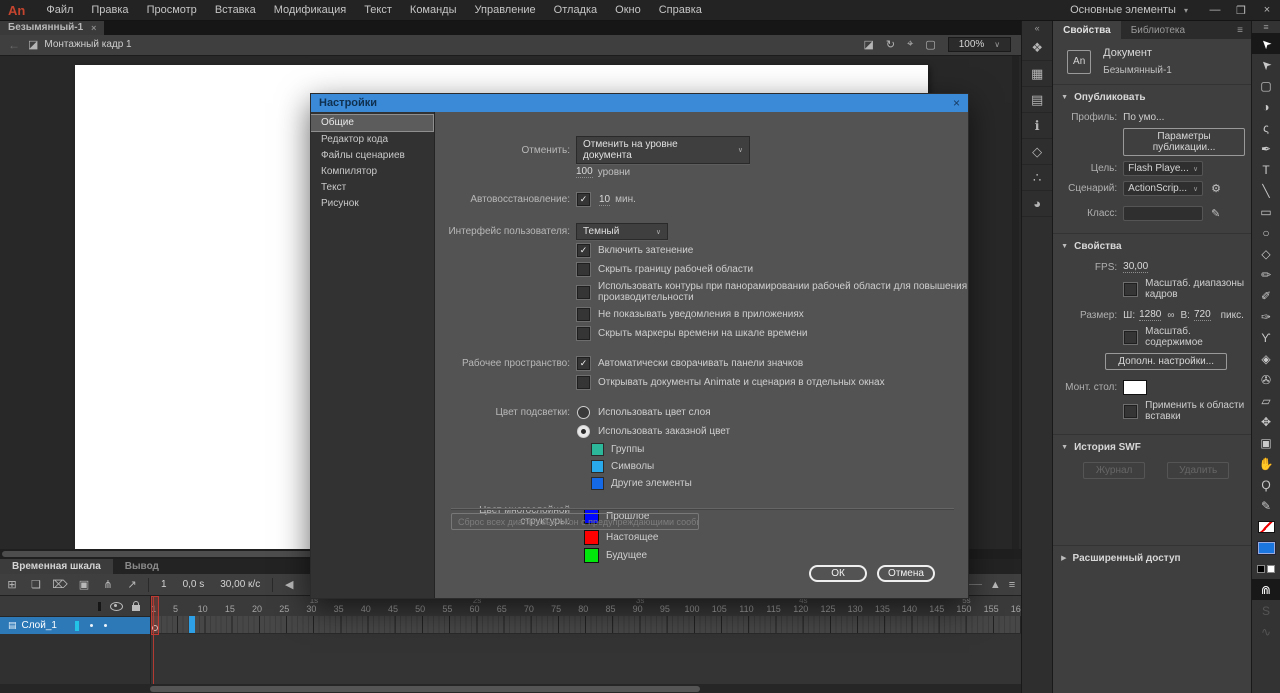  Describe the element at coordinates (1266, 43) in the screenshot. I see `selection-tool: ➤` at that location.